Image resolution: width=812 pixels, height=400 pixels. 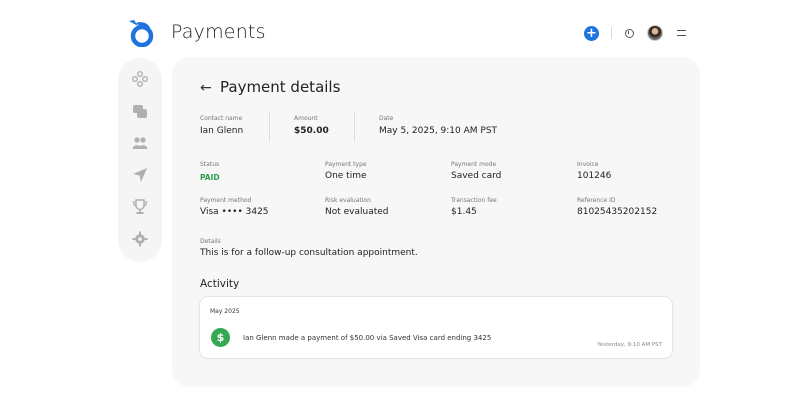 I want to click on reference-id-value: 81025435202152, so click(x=617, y=212).